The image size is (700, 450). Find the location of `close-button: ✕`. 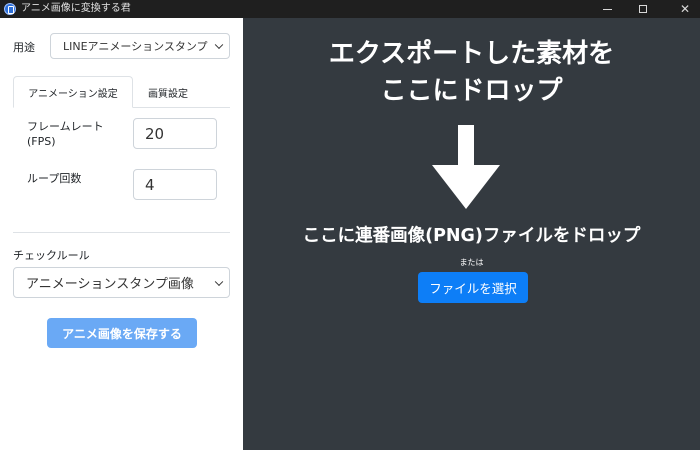

close-button: ✕ is located at coordinates (681, 9).